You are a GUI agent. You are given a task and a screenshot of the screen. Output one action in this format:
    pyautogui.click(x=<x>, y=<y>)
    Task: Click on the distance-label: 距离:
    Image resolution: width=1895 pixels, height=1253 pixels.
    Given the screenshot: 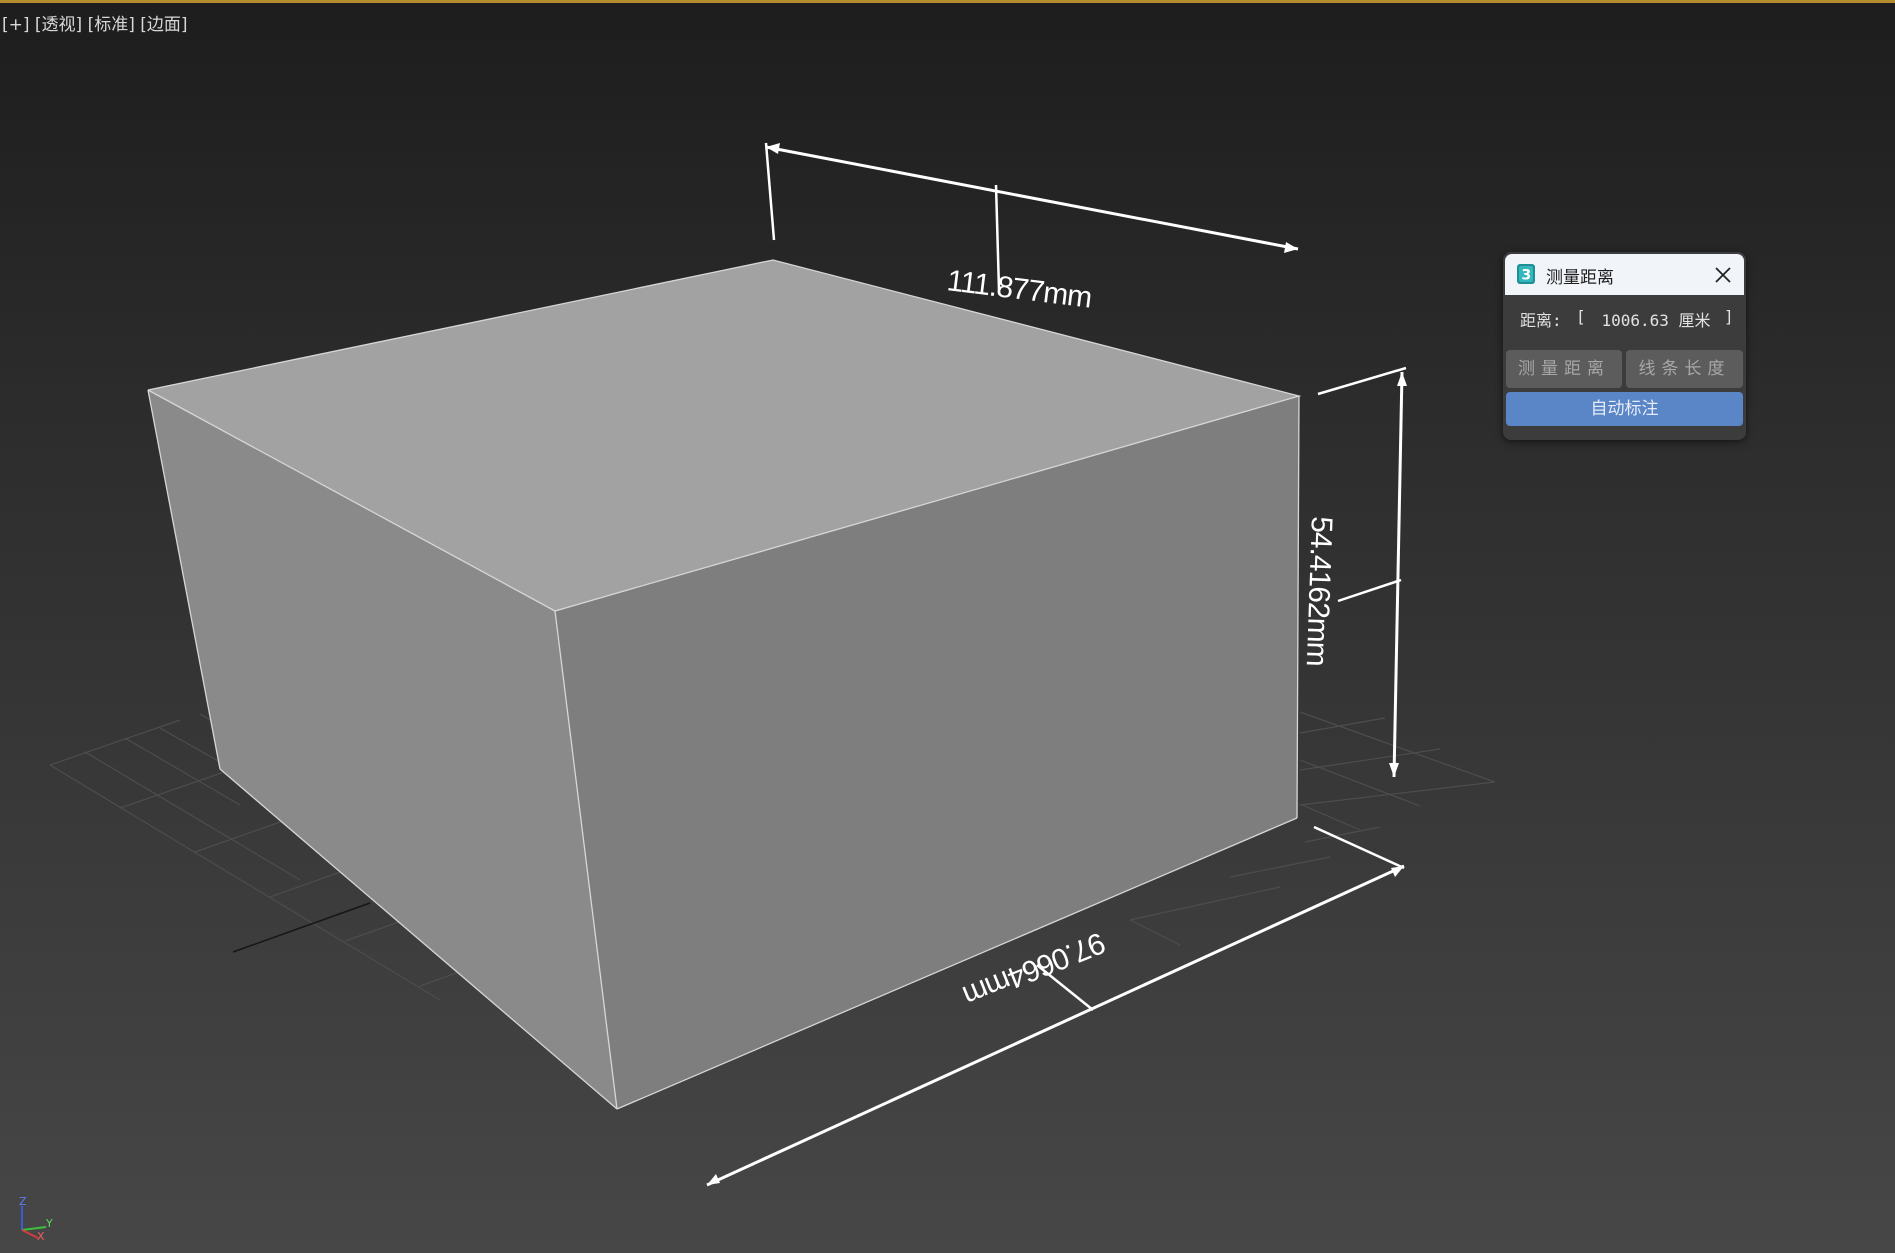 What is the action you would take?
    pyautogui.click(x=1541, y=320)
    